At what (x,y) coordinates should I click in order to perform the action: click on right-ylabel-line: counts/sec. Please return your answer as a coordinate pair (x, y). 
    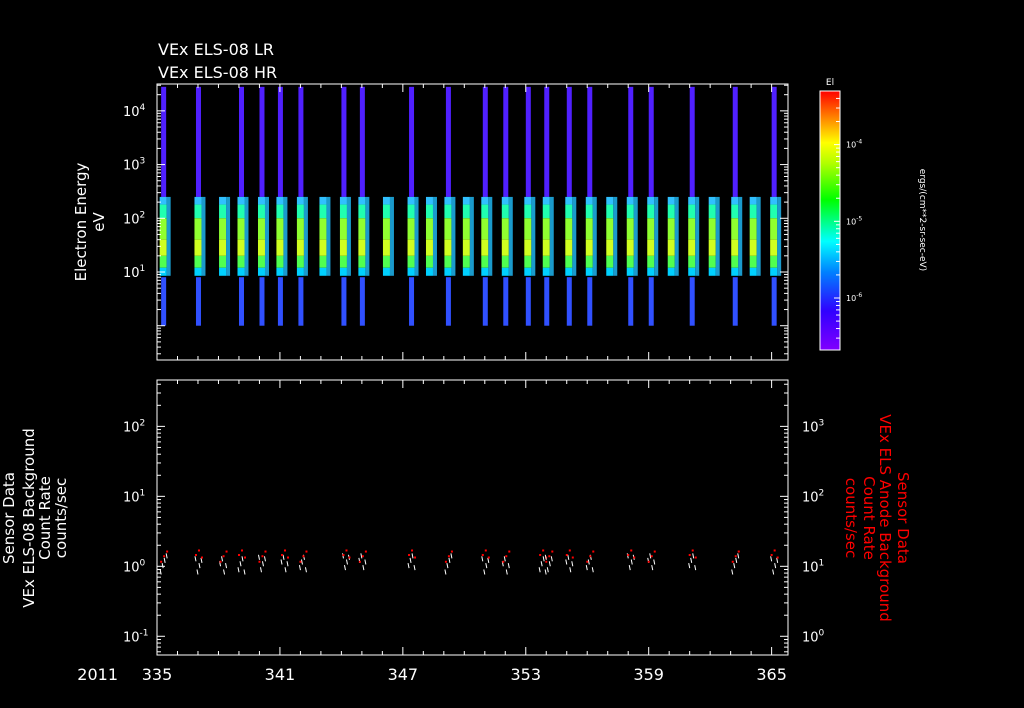
    Looking at the image, I should click on (851, 518).